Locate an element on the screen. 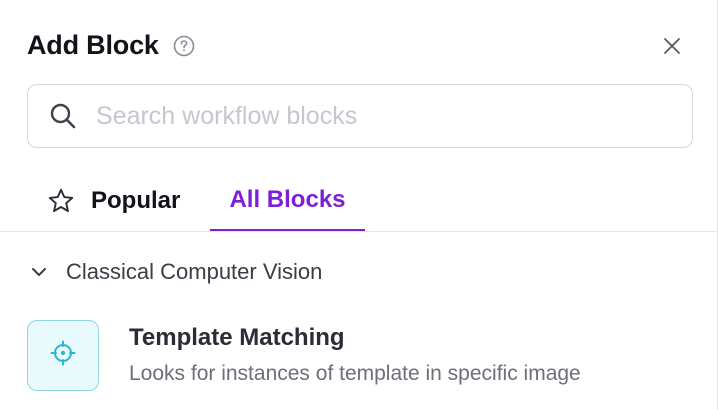  block-title: Template Matching is located at coordinates (237, 337).